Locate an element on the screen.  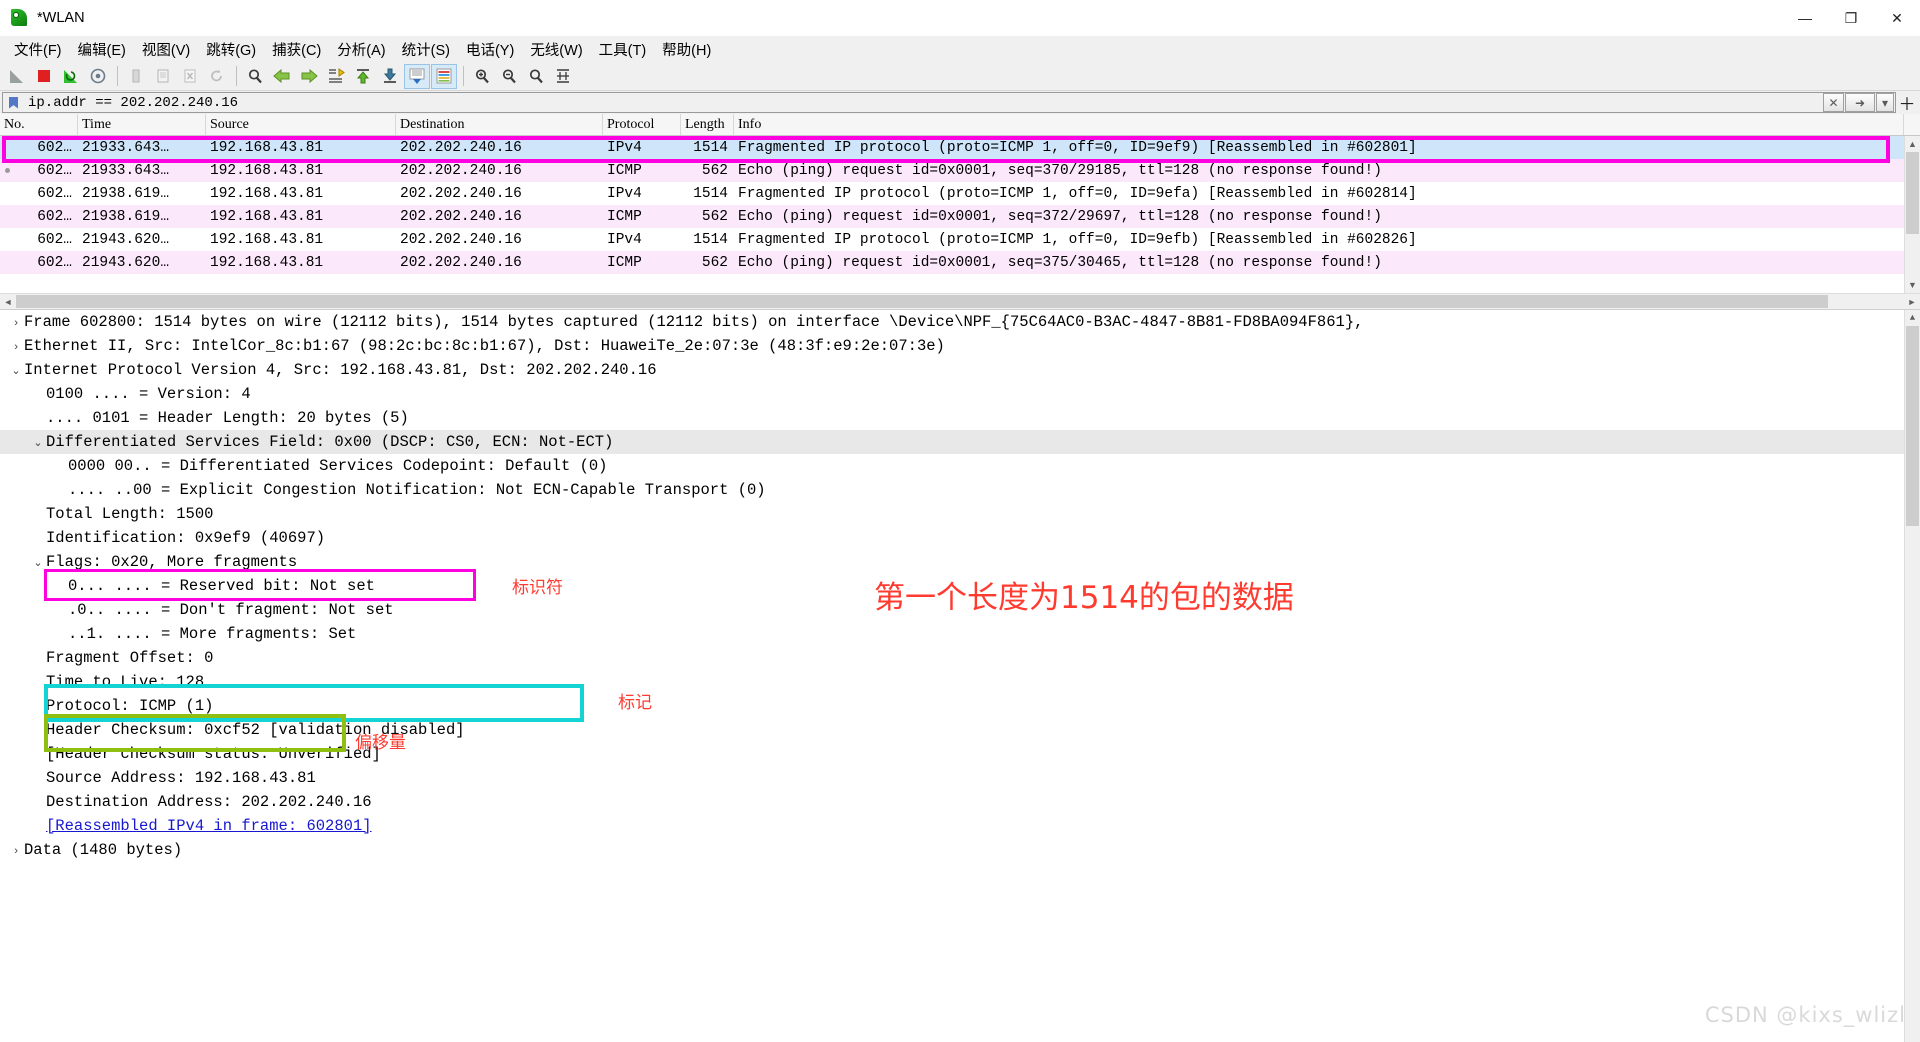
toolbar-resize-columns is located at coordinates (563, 76).